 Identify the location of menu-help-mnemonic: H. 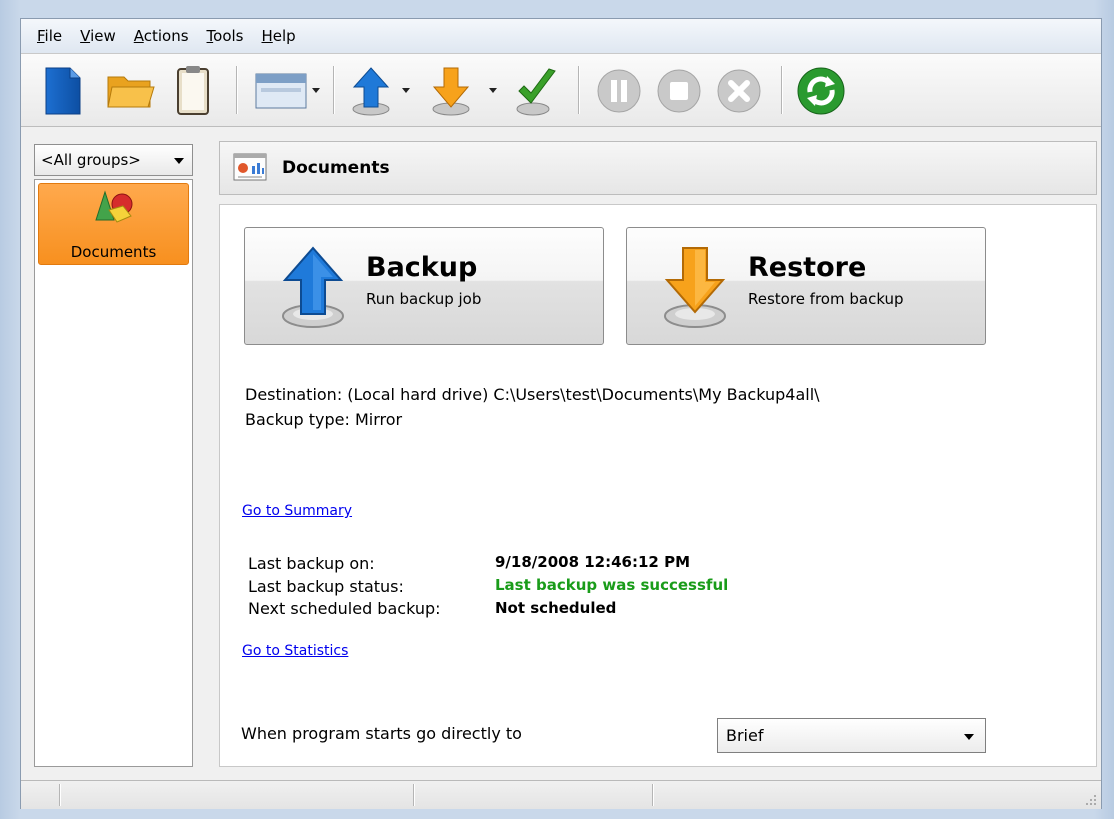
(267, 36).